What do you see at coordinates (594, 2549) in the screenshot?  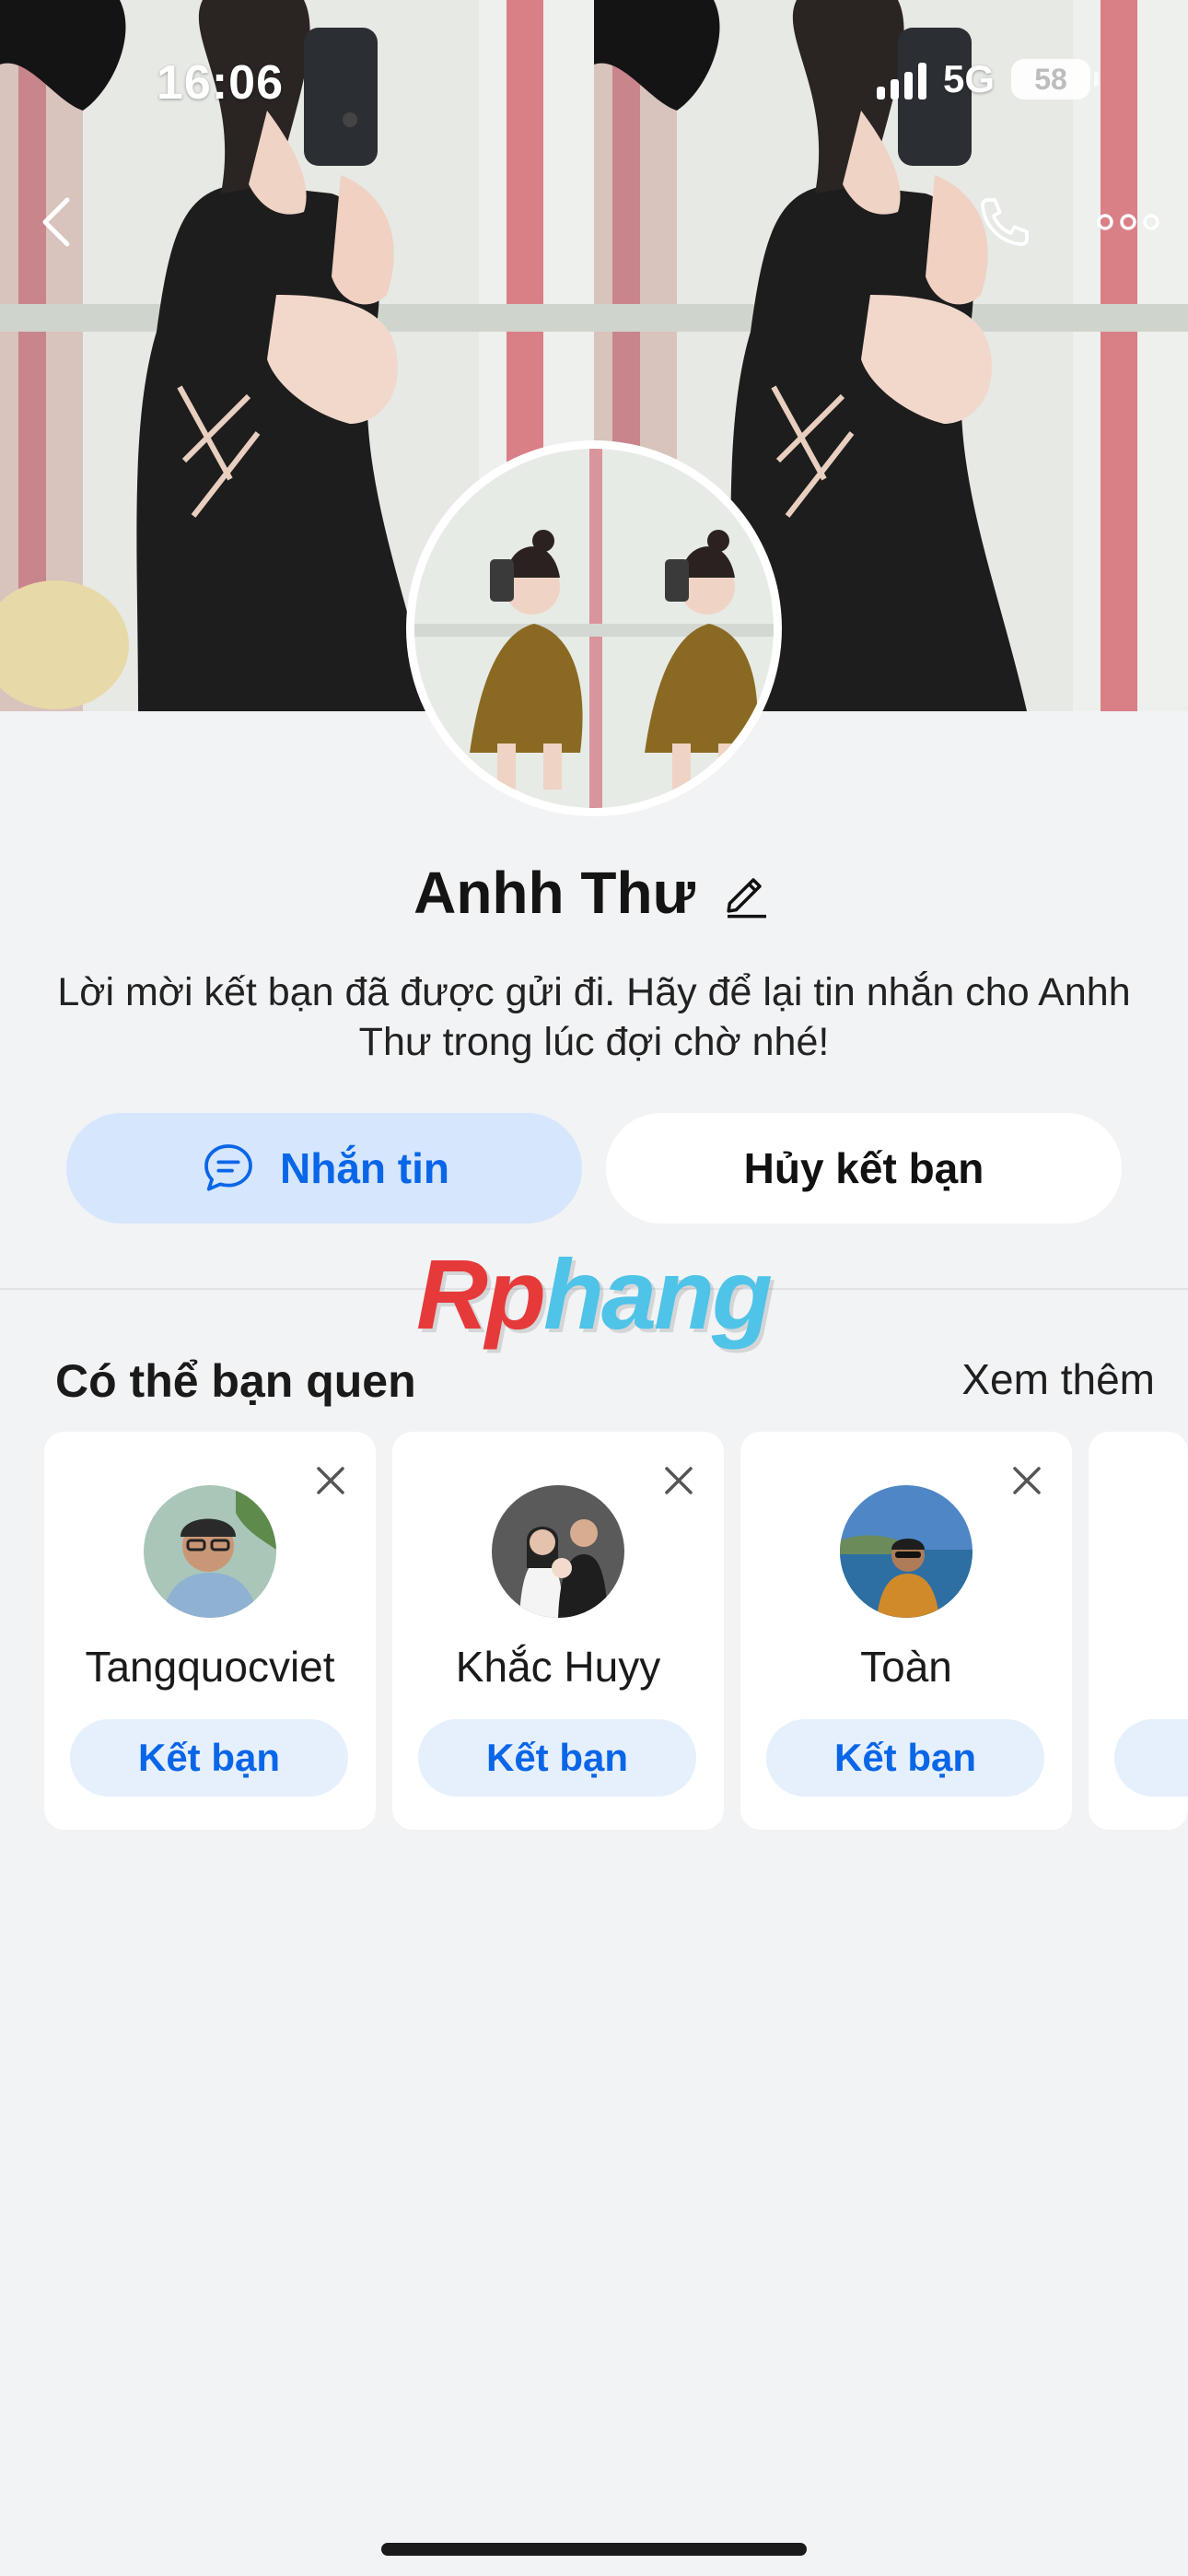 I see `home-indicator` at bounding box center [594, 2549].